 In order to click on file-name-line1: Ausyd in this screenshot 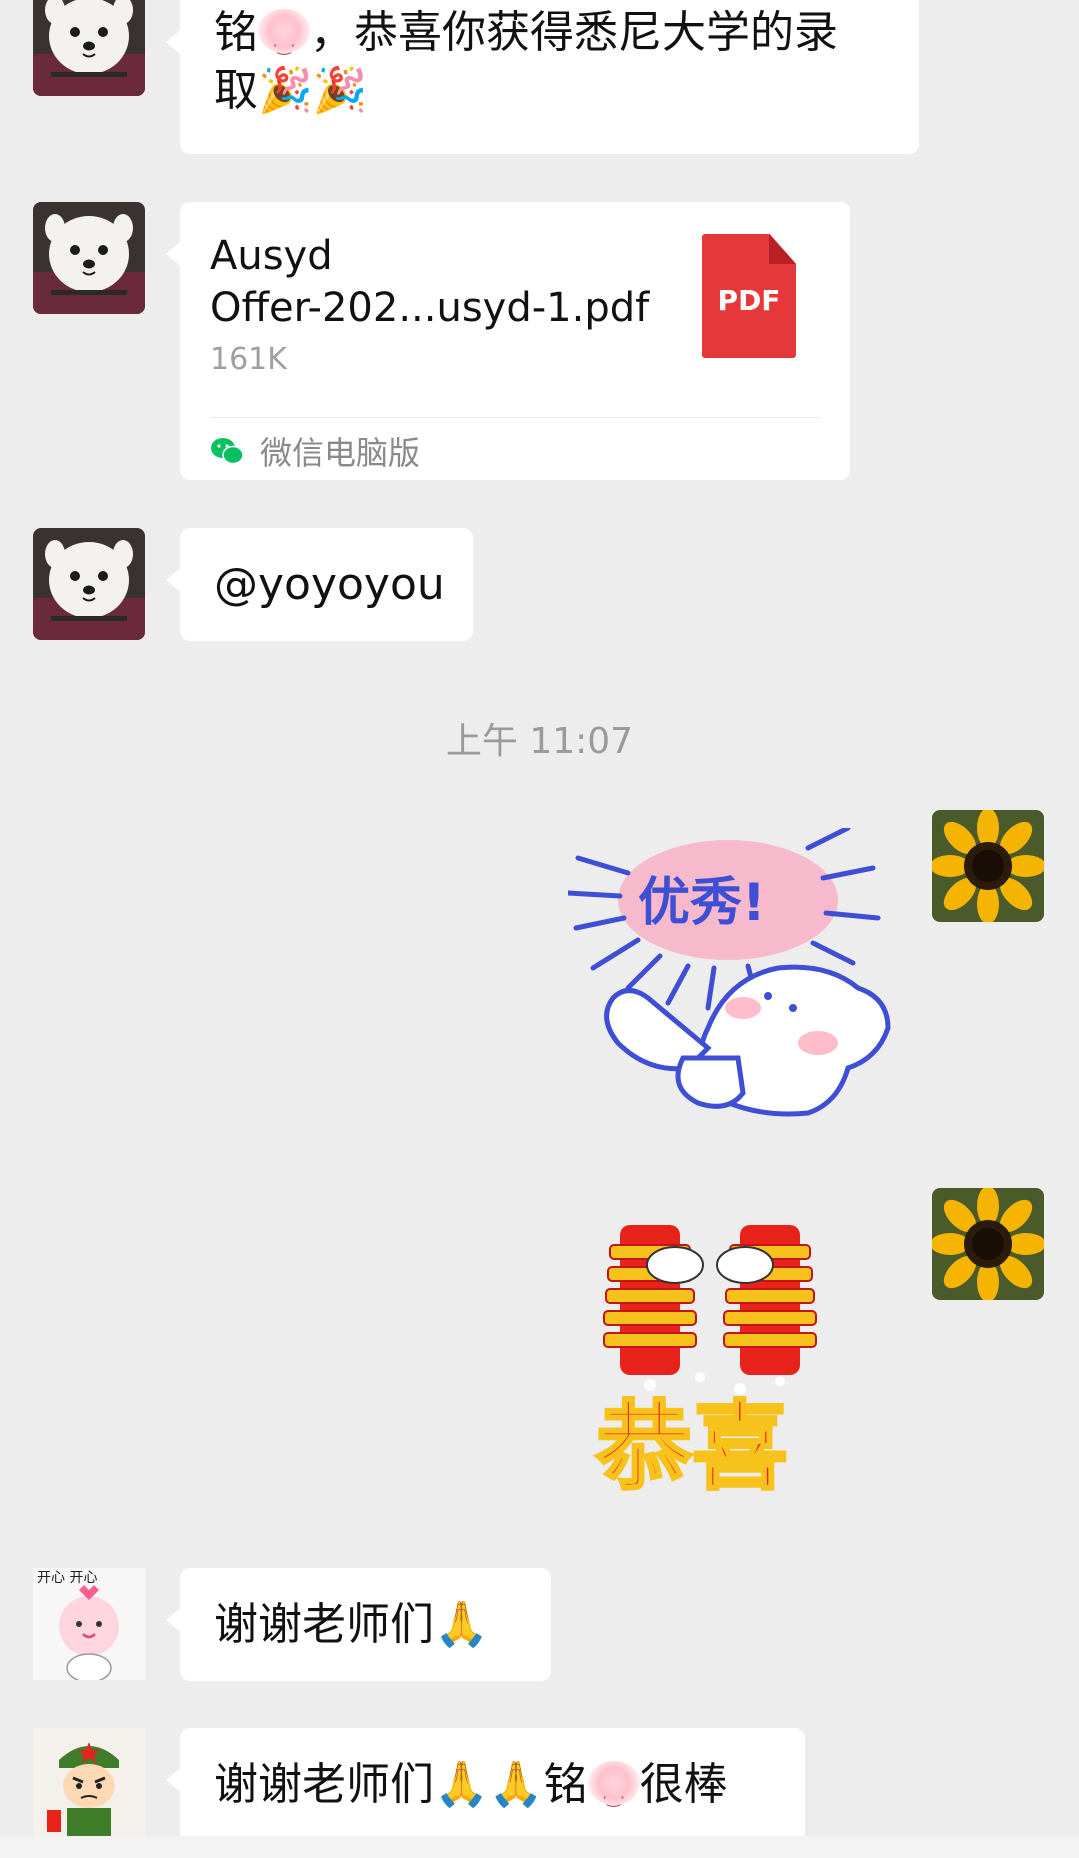, I will do `click(271, 256)`.